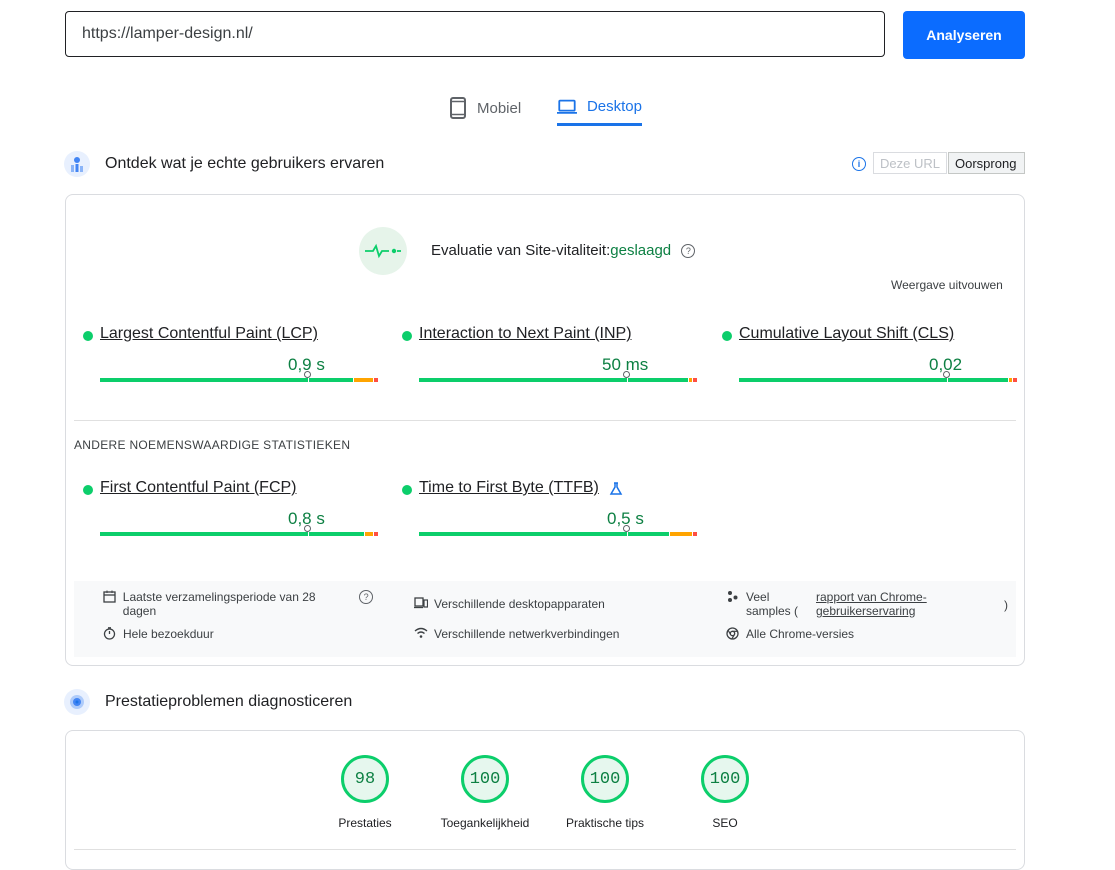 This screenshot has width=1115, height=870. I want to click on tab-desktop: Desktop, so click(599, 108).